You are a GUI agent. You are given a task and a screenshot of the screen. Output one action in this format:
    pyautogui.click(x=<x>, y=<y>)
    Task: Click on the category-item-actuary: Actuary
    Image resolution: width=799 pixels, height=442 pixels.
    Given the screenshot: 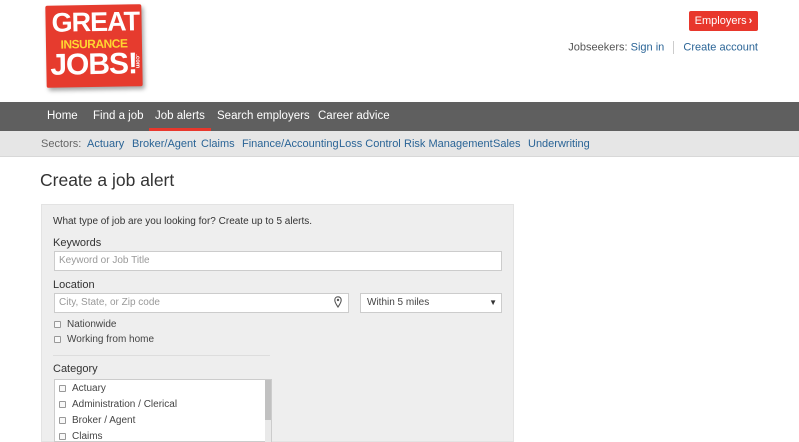 What is the action you would take?
    pyautogui.click(x=82, y=388)
    